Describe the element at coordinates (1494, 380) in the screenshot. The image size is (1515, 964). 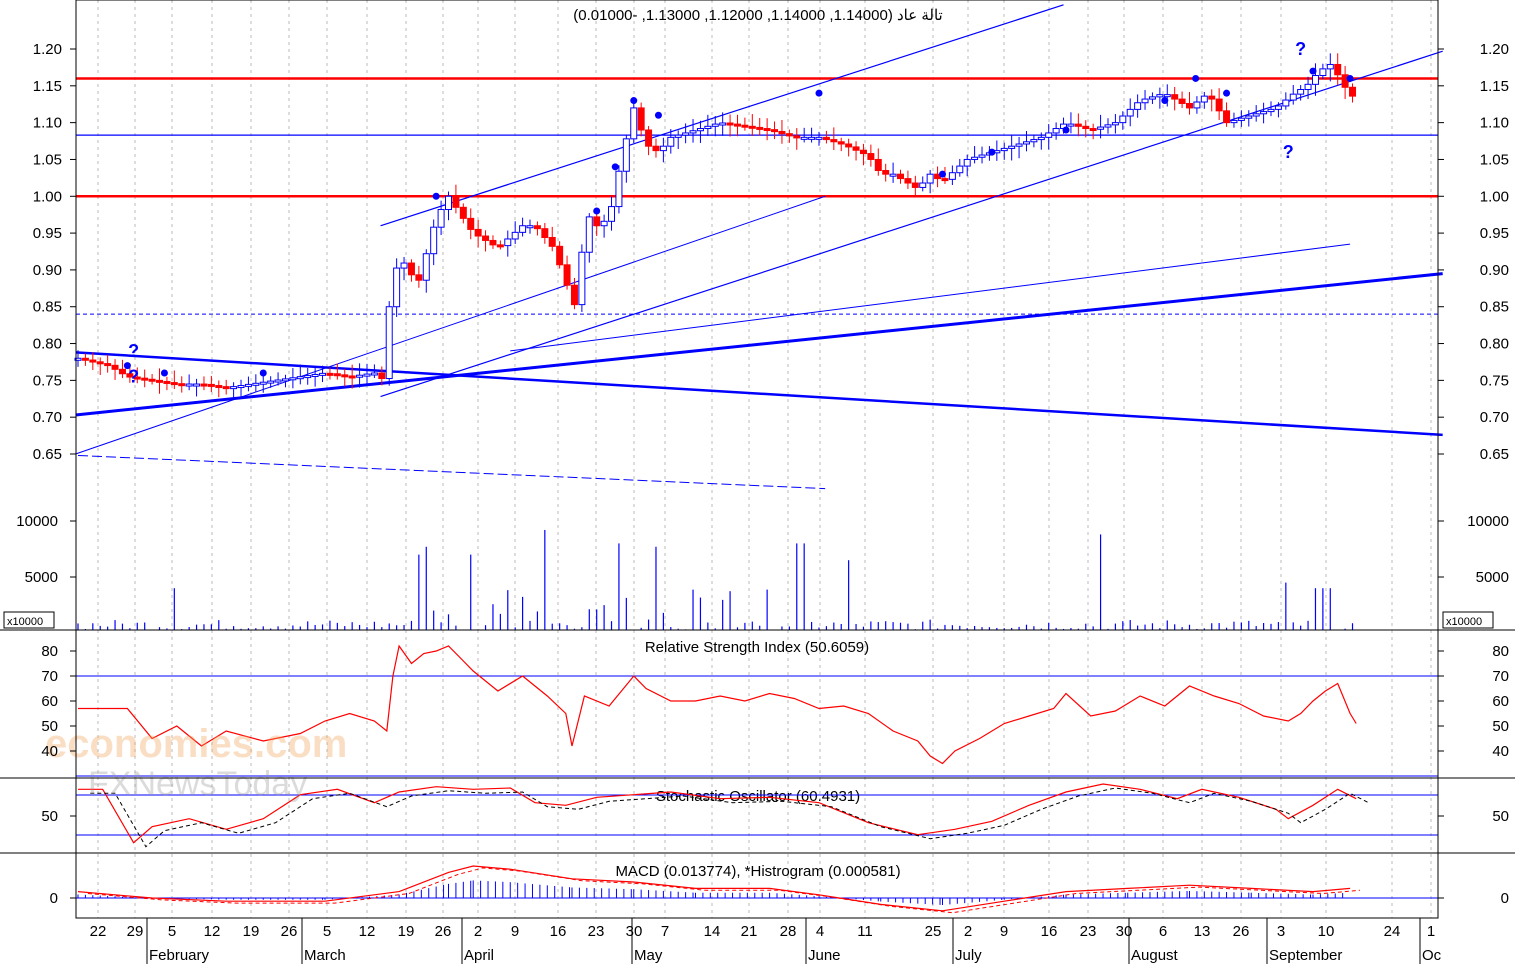
I see `price-tick-label-right: 0.75` at that location.